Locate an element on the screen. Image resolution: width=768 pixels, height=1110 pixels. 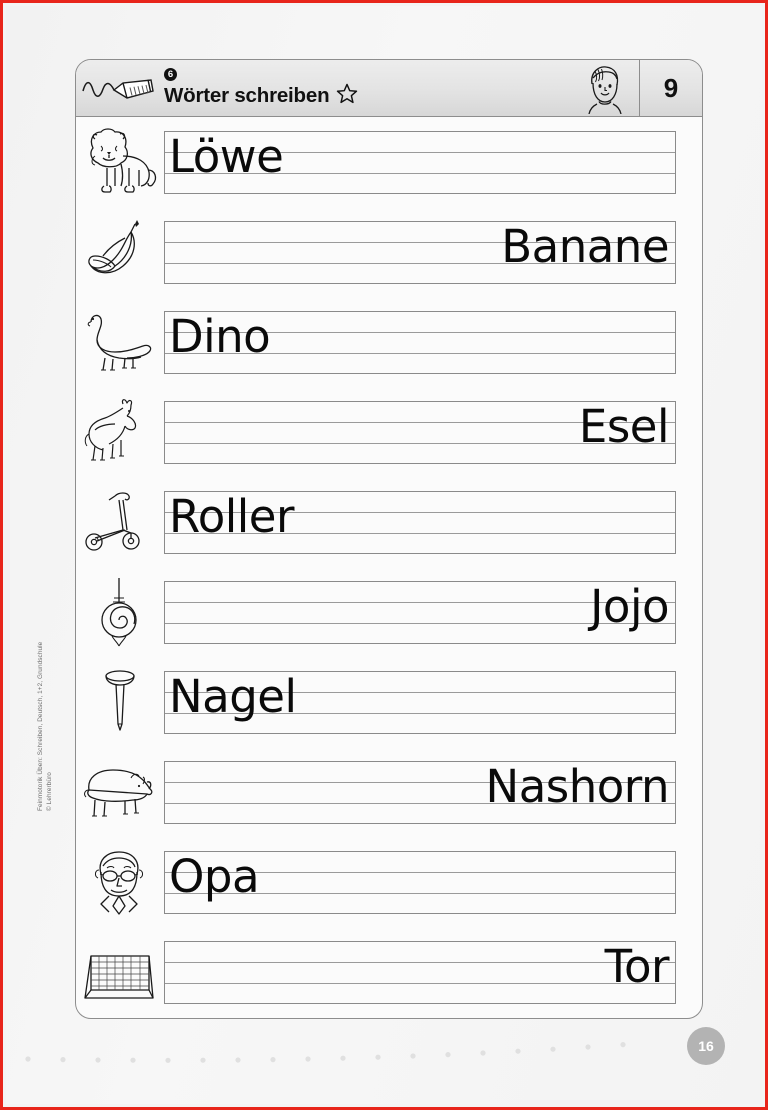
boy-face-icon is located at coordinates (604, 88).